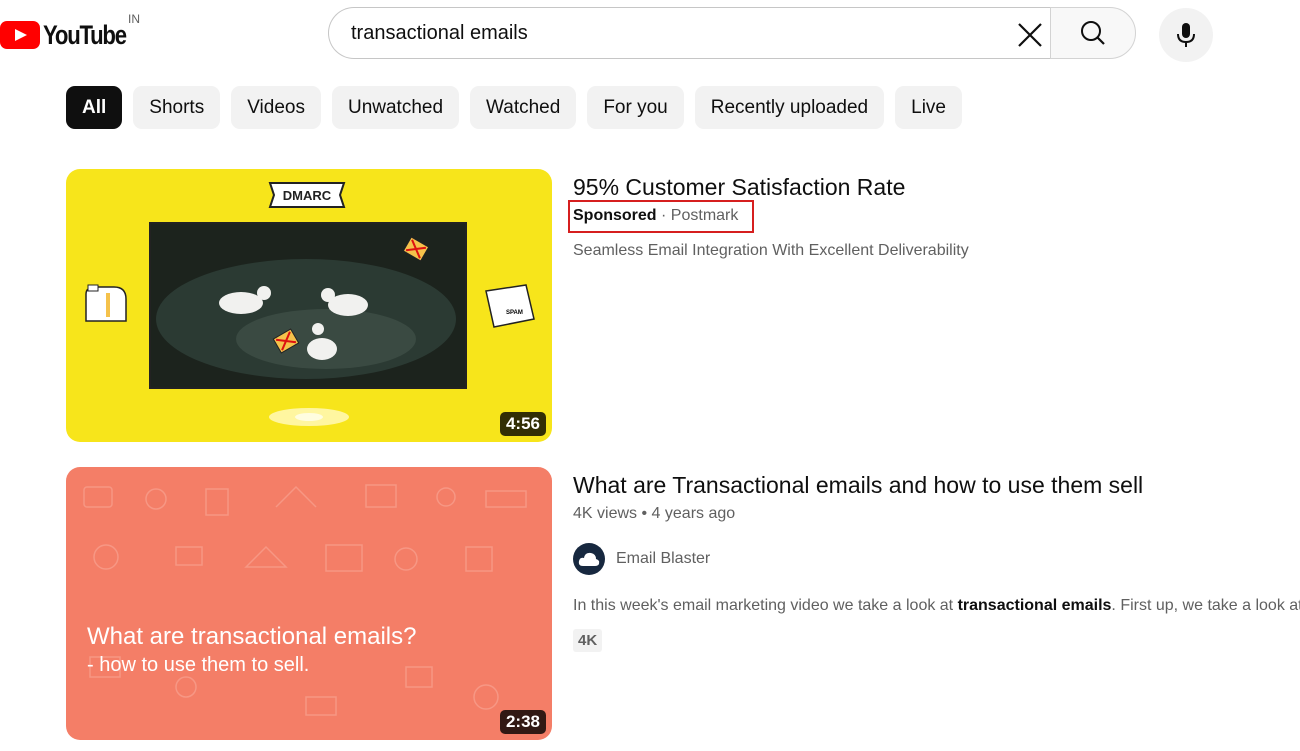 This screenshot has height=751, width=1300. I want to click on mic-icon, so click(1186, 35).